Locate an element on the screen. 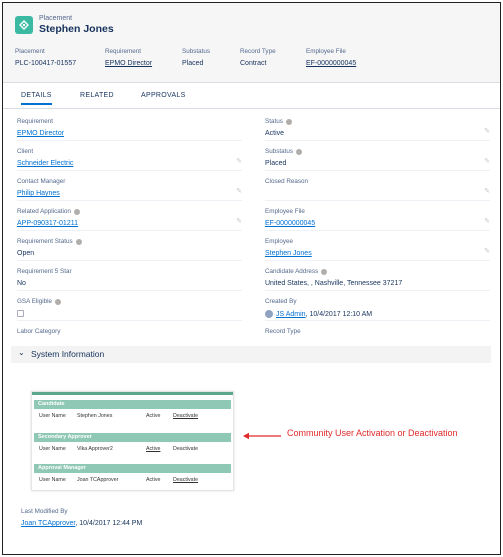  field-label: Closed Reason is located at coordinates (287, 181).